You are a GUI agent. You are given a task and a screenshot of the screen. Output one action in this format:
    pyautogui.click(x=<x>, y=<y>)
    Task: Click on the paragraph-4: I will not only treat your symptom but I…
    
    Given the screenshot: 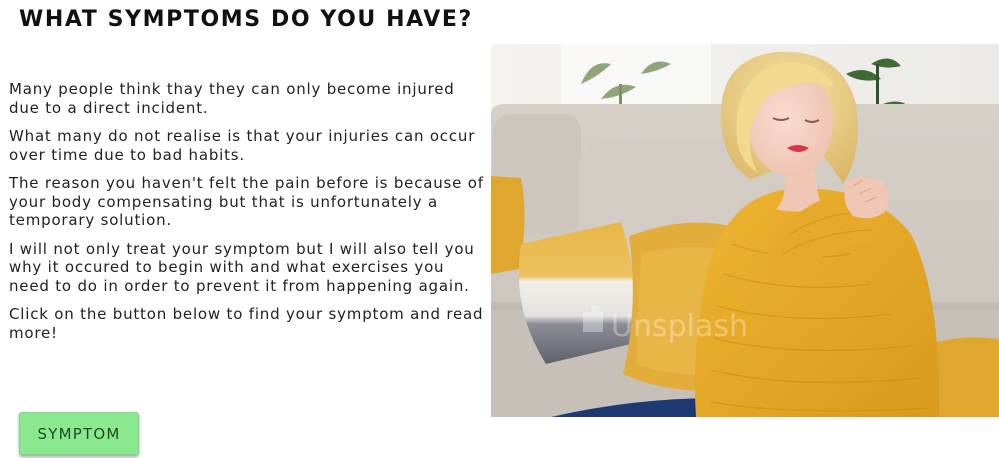 What is the action you would take?
    pyautogui.click(x=242, y=267)
    